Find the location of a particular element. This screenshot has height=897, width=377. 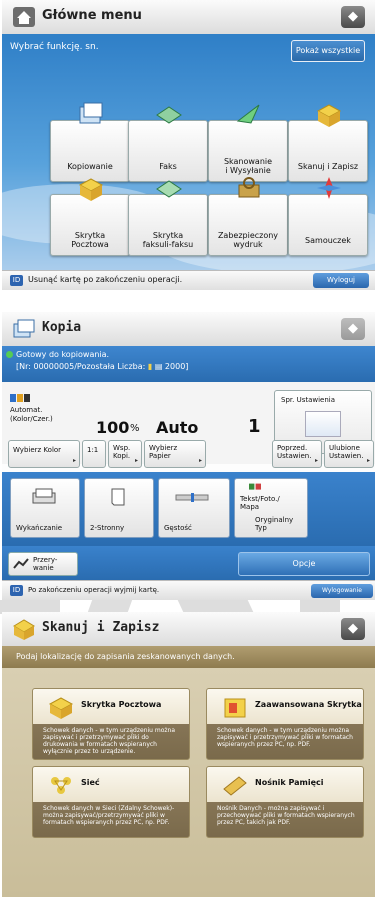

scan-send-icon is located at coordinates (248, 114).